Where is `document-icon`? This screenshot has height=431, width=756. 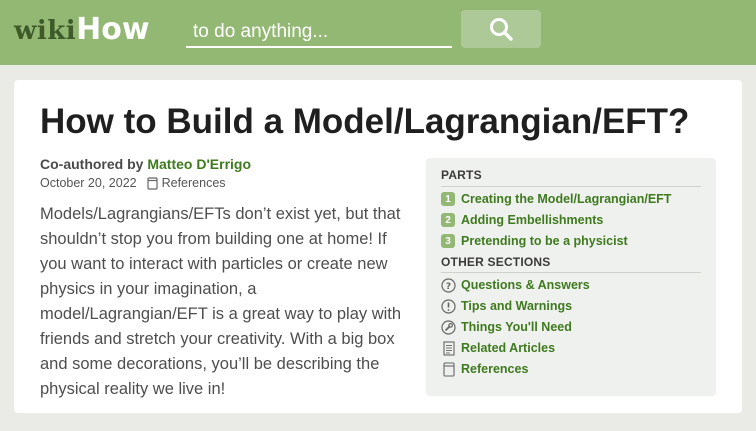 document-icon is located at coordinates (448, 348).